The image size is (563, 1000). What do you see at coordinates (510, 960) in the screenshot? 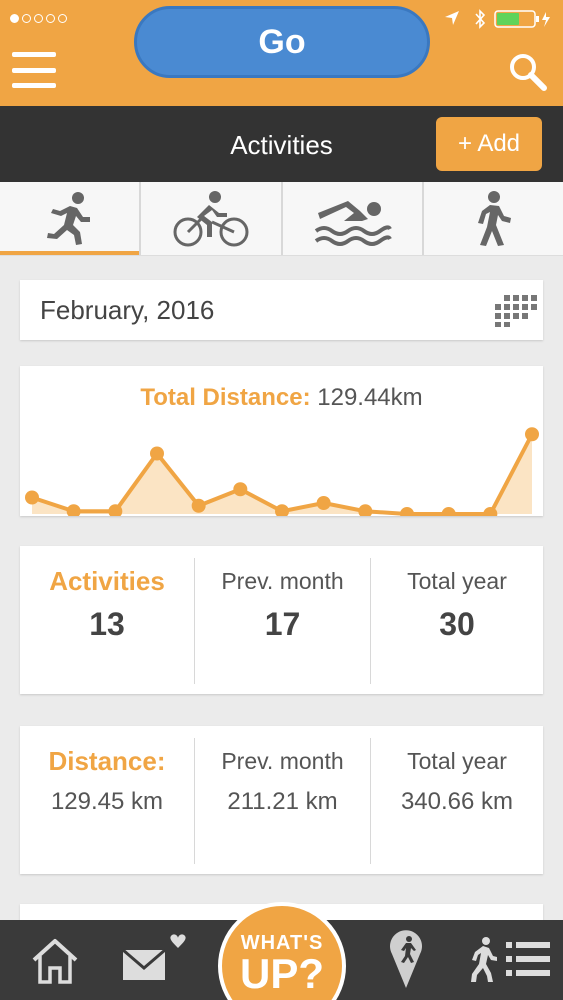
I see `activity-list-icon` at bounding box center [510, 960].